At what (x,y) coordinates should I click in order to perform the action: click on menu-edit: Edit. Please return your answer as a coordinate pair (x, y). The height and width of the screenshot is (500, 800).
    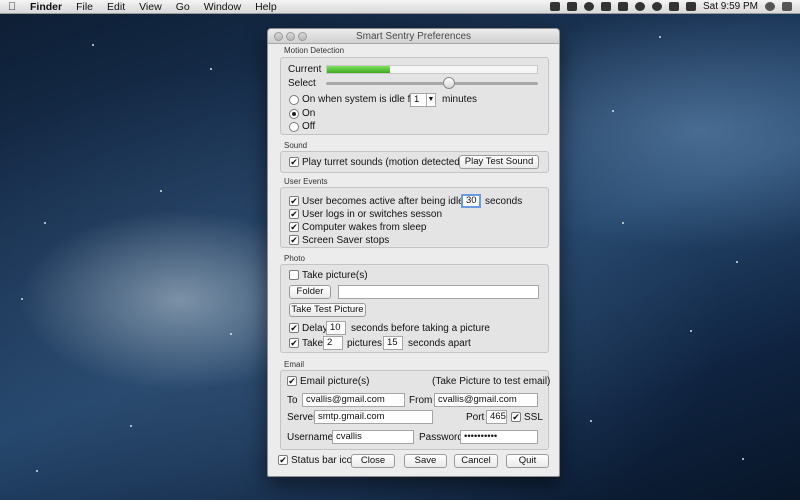
    Looking at the image, I should click on (116, 7).